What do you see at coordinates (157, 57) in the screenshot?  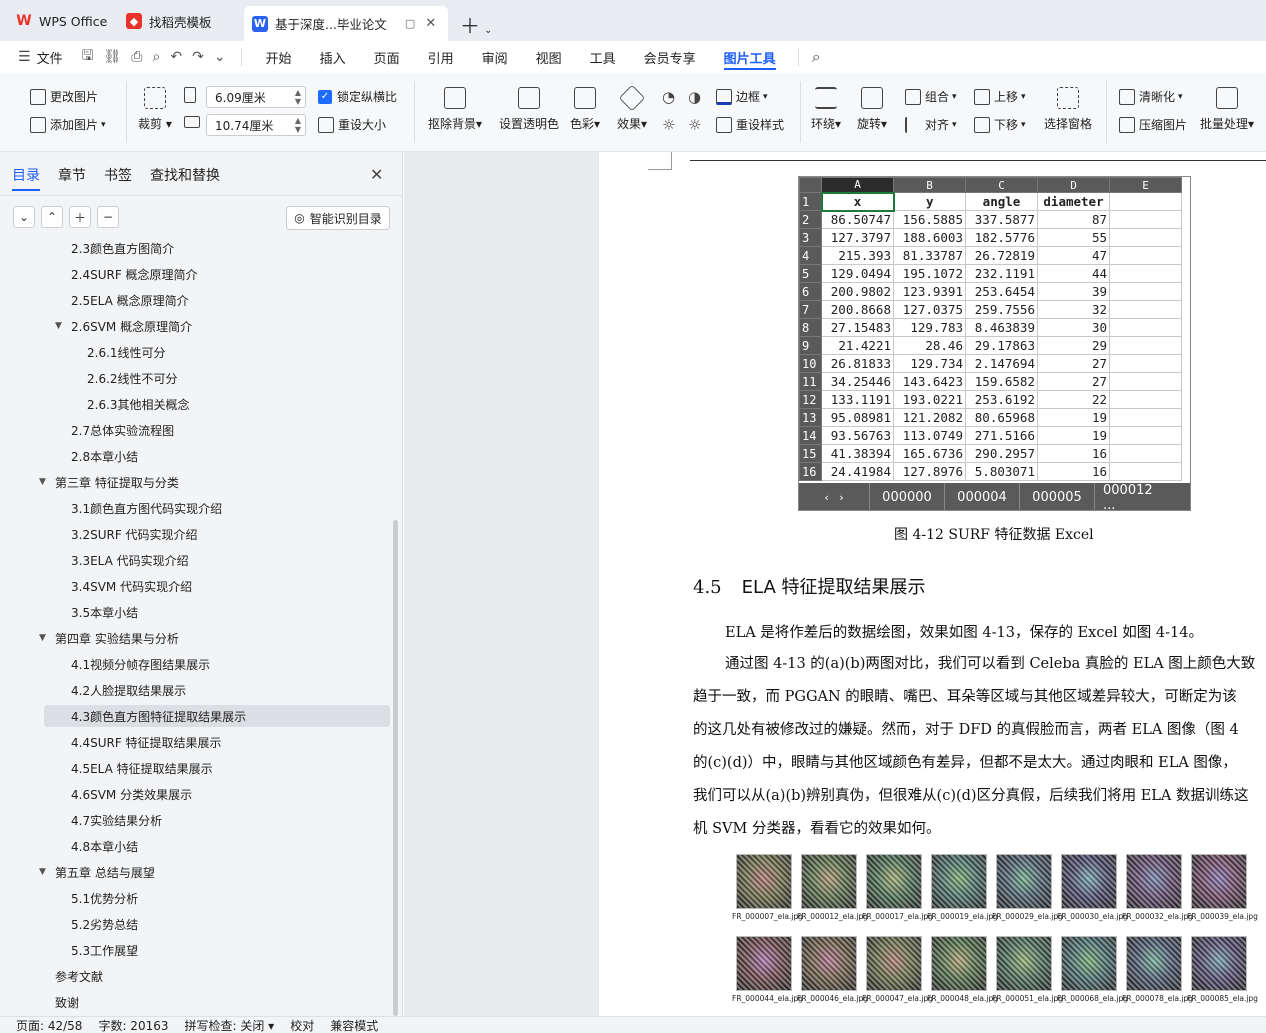 I see `print-preview-icon: ⌕` at bounding box center [157, 57].